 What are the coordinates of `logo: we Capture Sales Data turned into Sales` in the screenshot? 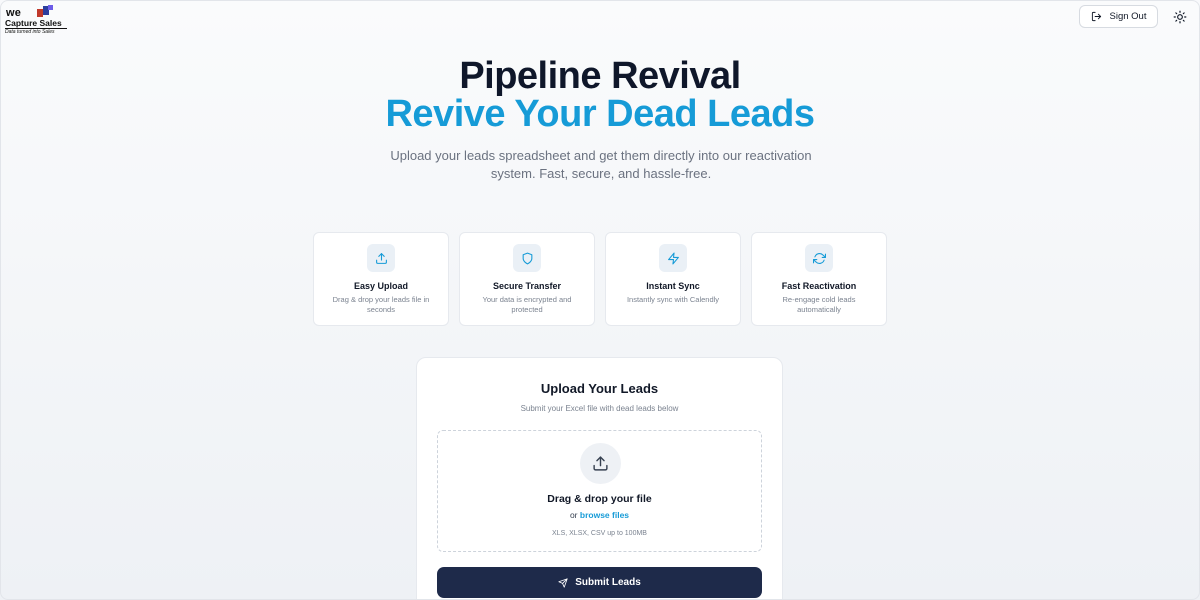 It's located at (36, 19).